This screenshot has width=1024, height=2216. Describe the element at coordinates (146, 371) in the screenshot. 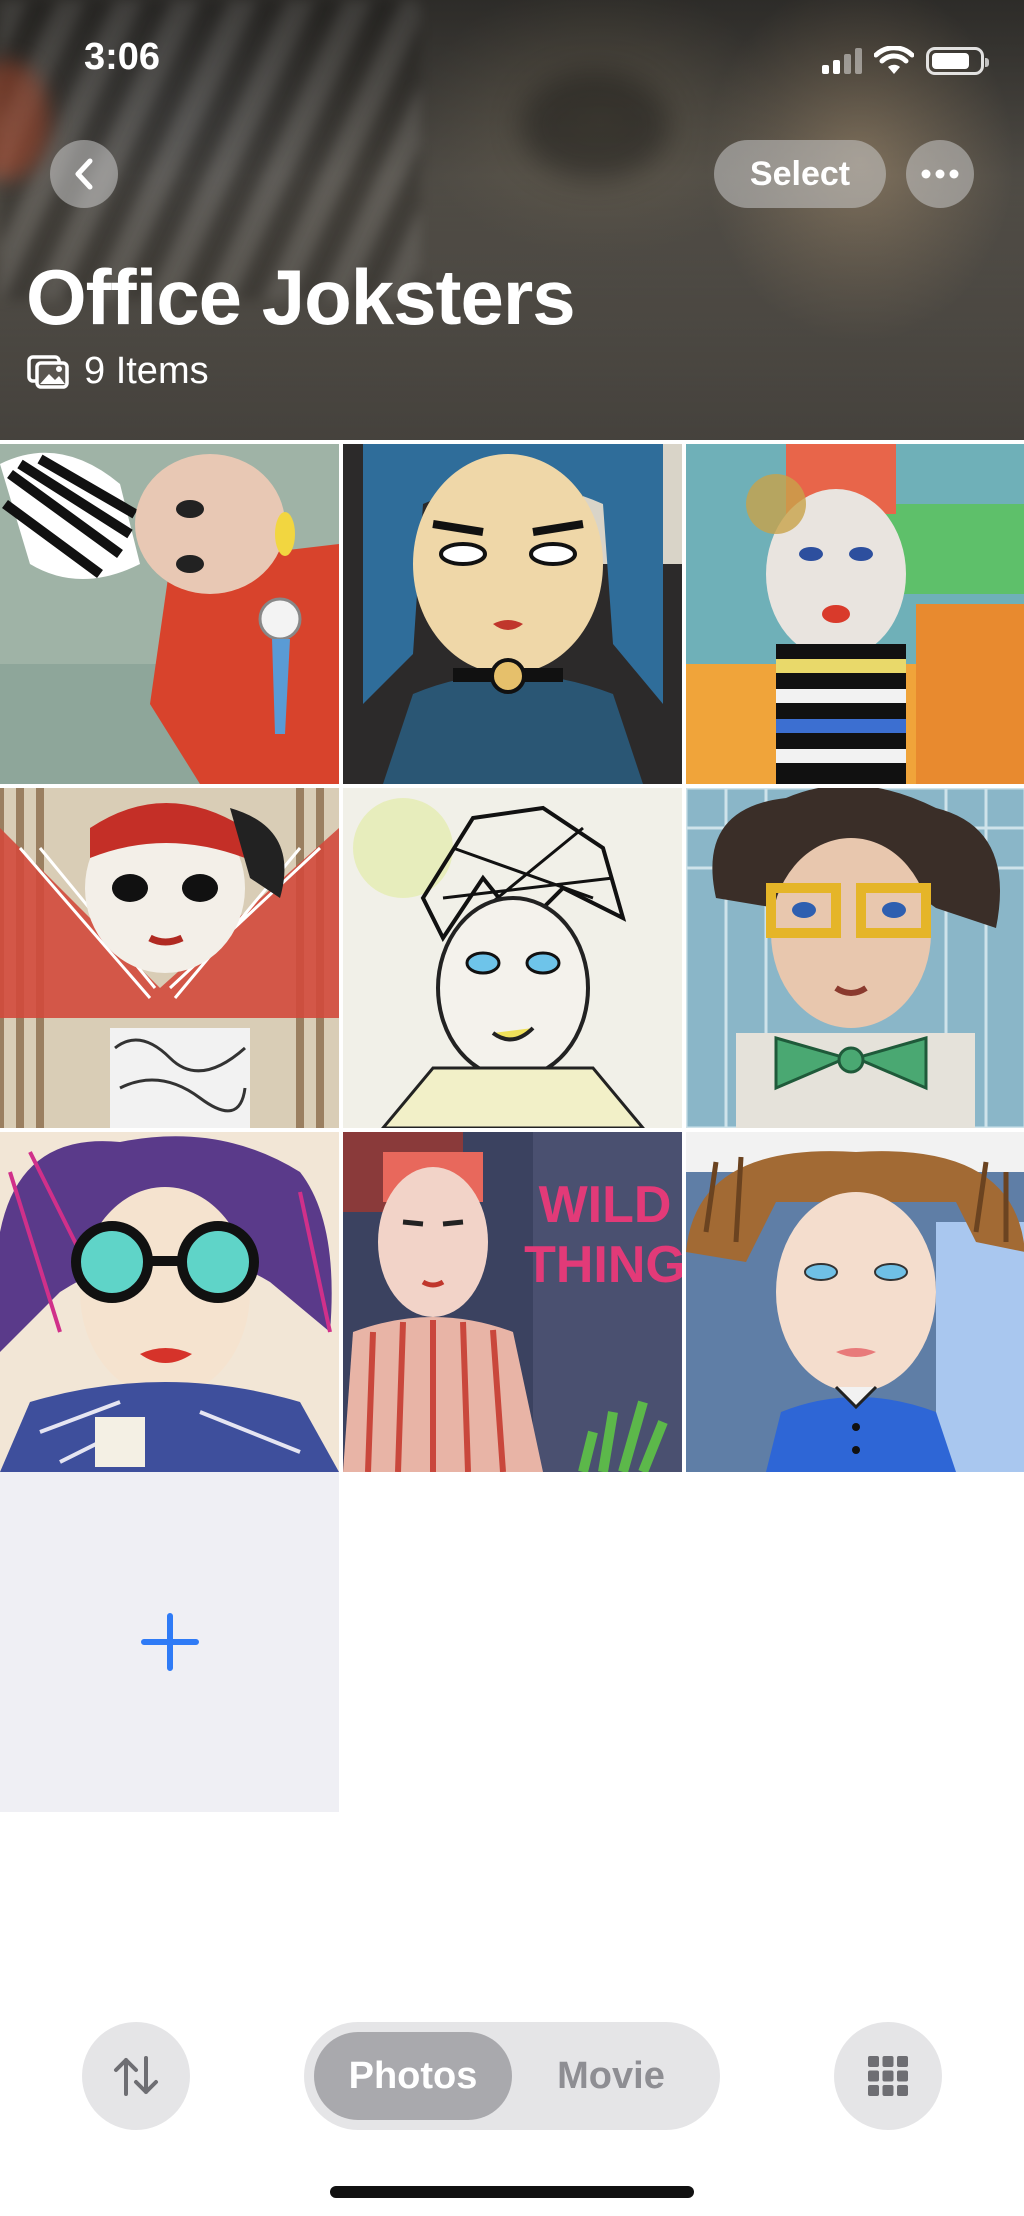

I see `item-count-label: 9 Items` at that location.